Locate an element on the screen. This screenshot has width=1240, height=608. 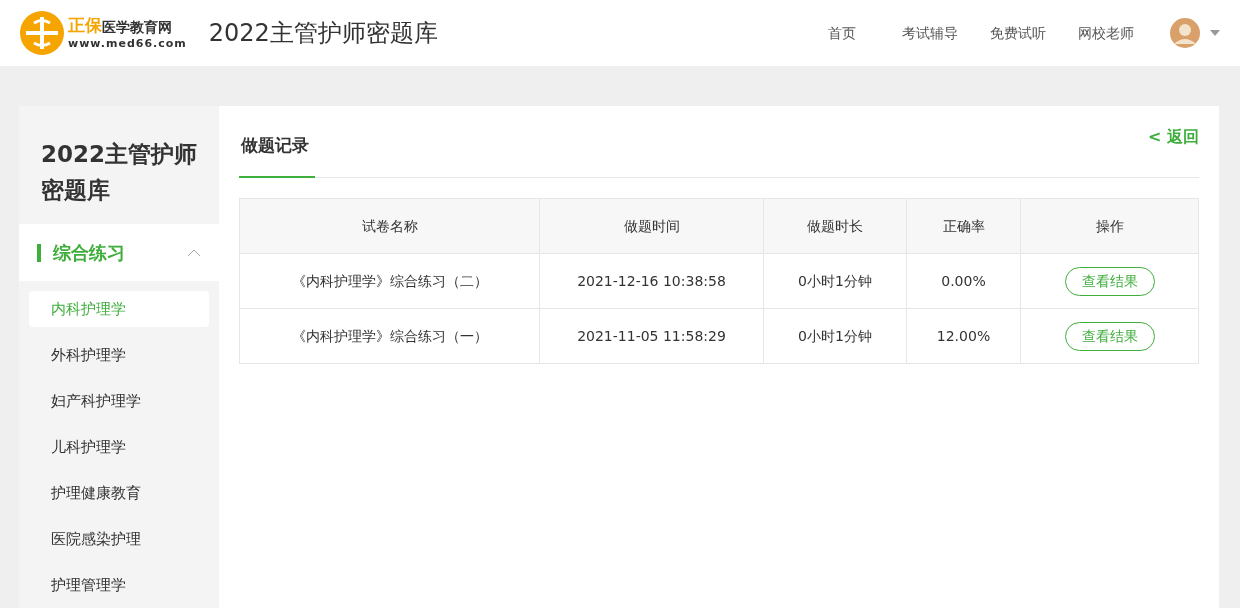
sidebar-item: 护理健康教育 is located at coordinates (119, 493).